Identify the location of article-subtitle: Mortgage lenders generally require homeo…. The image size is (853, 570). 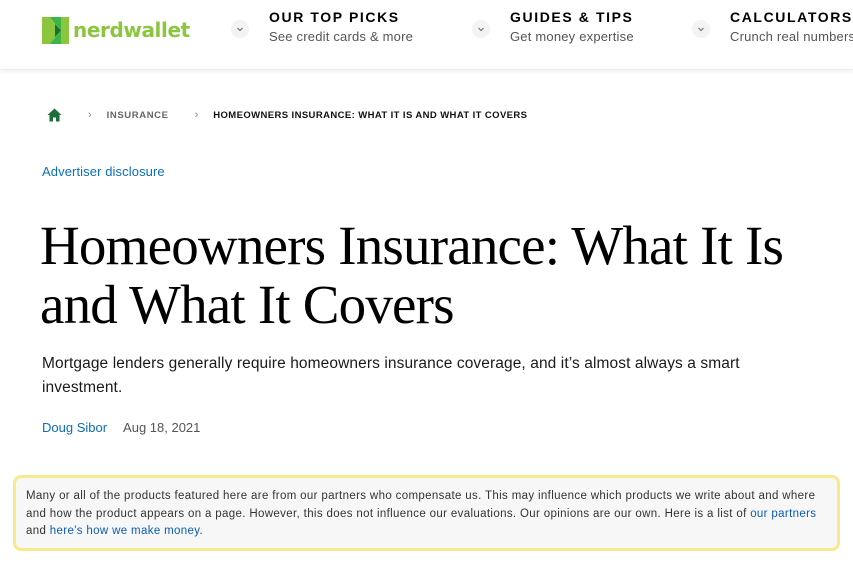
(391, 375).